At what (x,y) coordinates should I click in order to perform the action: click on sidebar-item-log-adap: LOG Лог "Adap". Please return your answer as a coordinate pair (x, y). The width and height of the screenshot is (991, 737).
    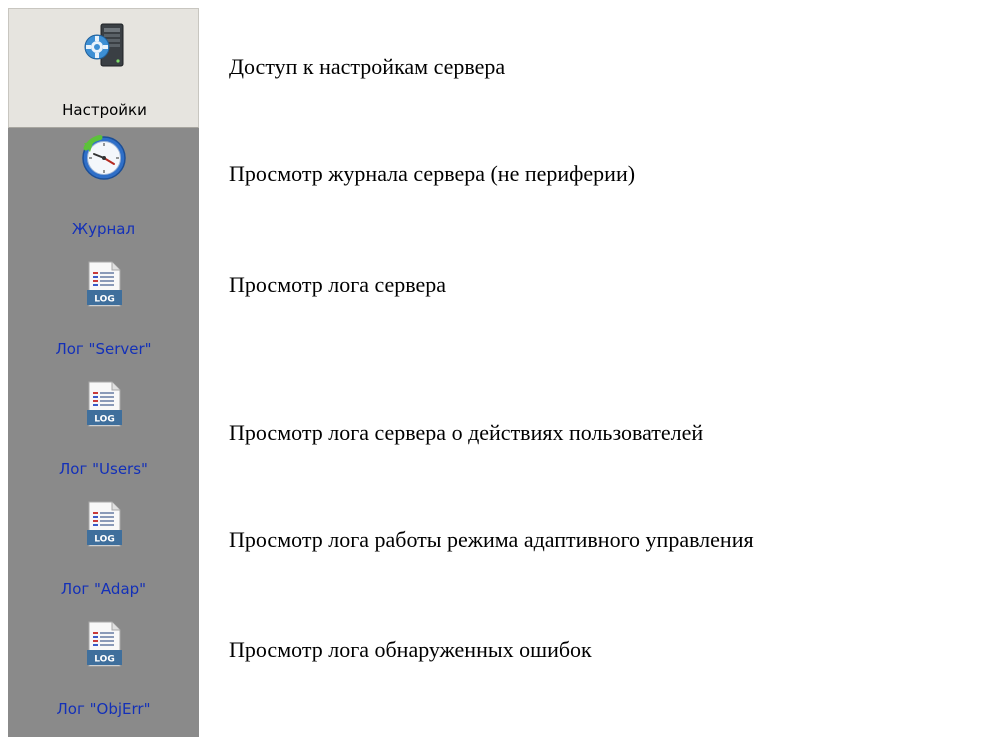
    Looking at the image, I should click on (103, 548).